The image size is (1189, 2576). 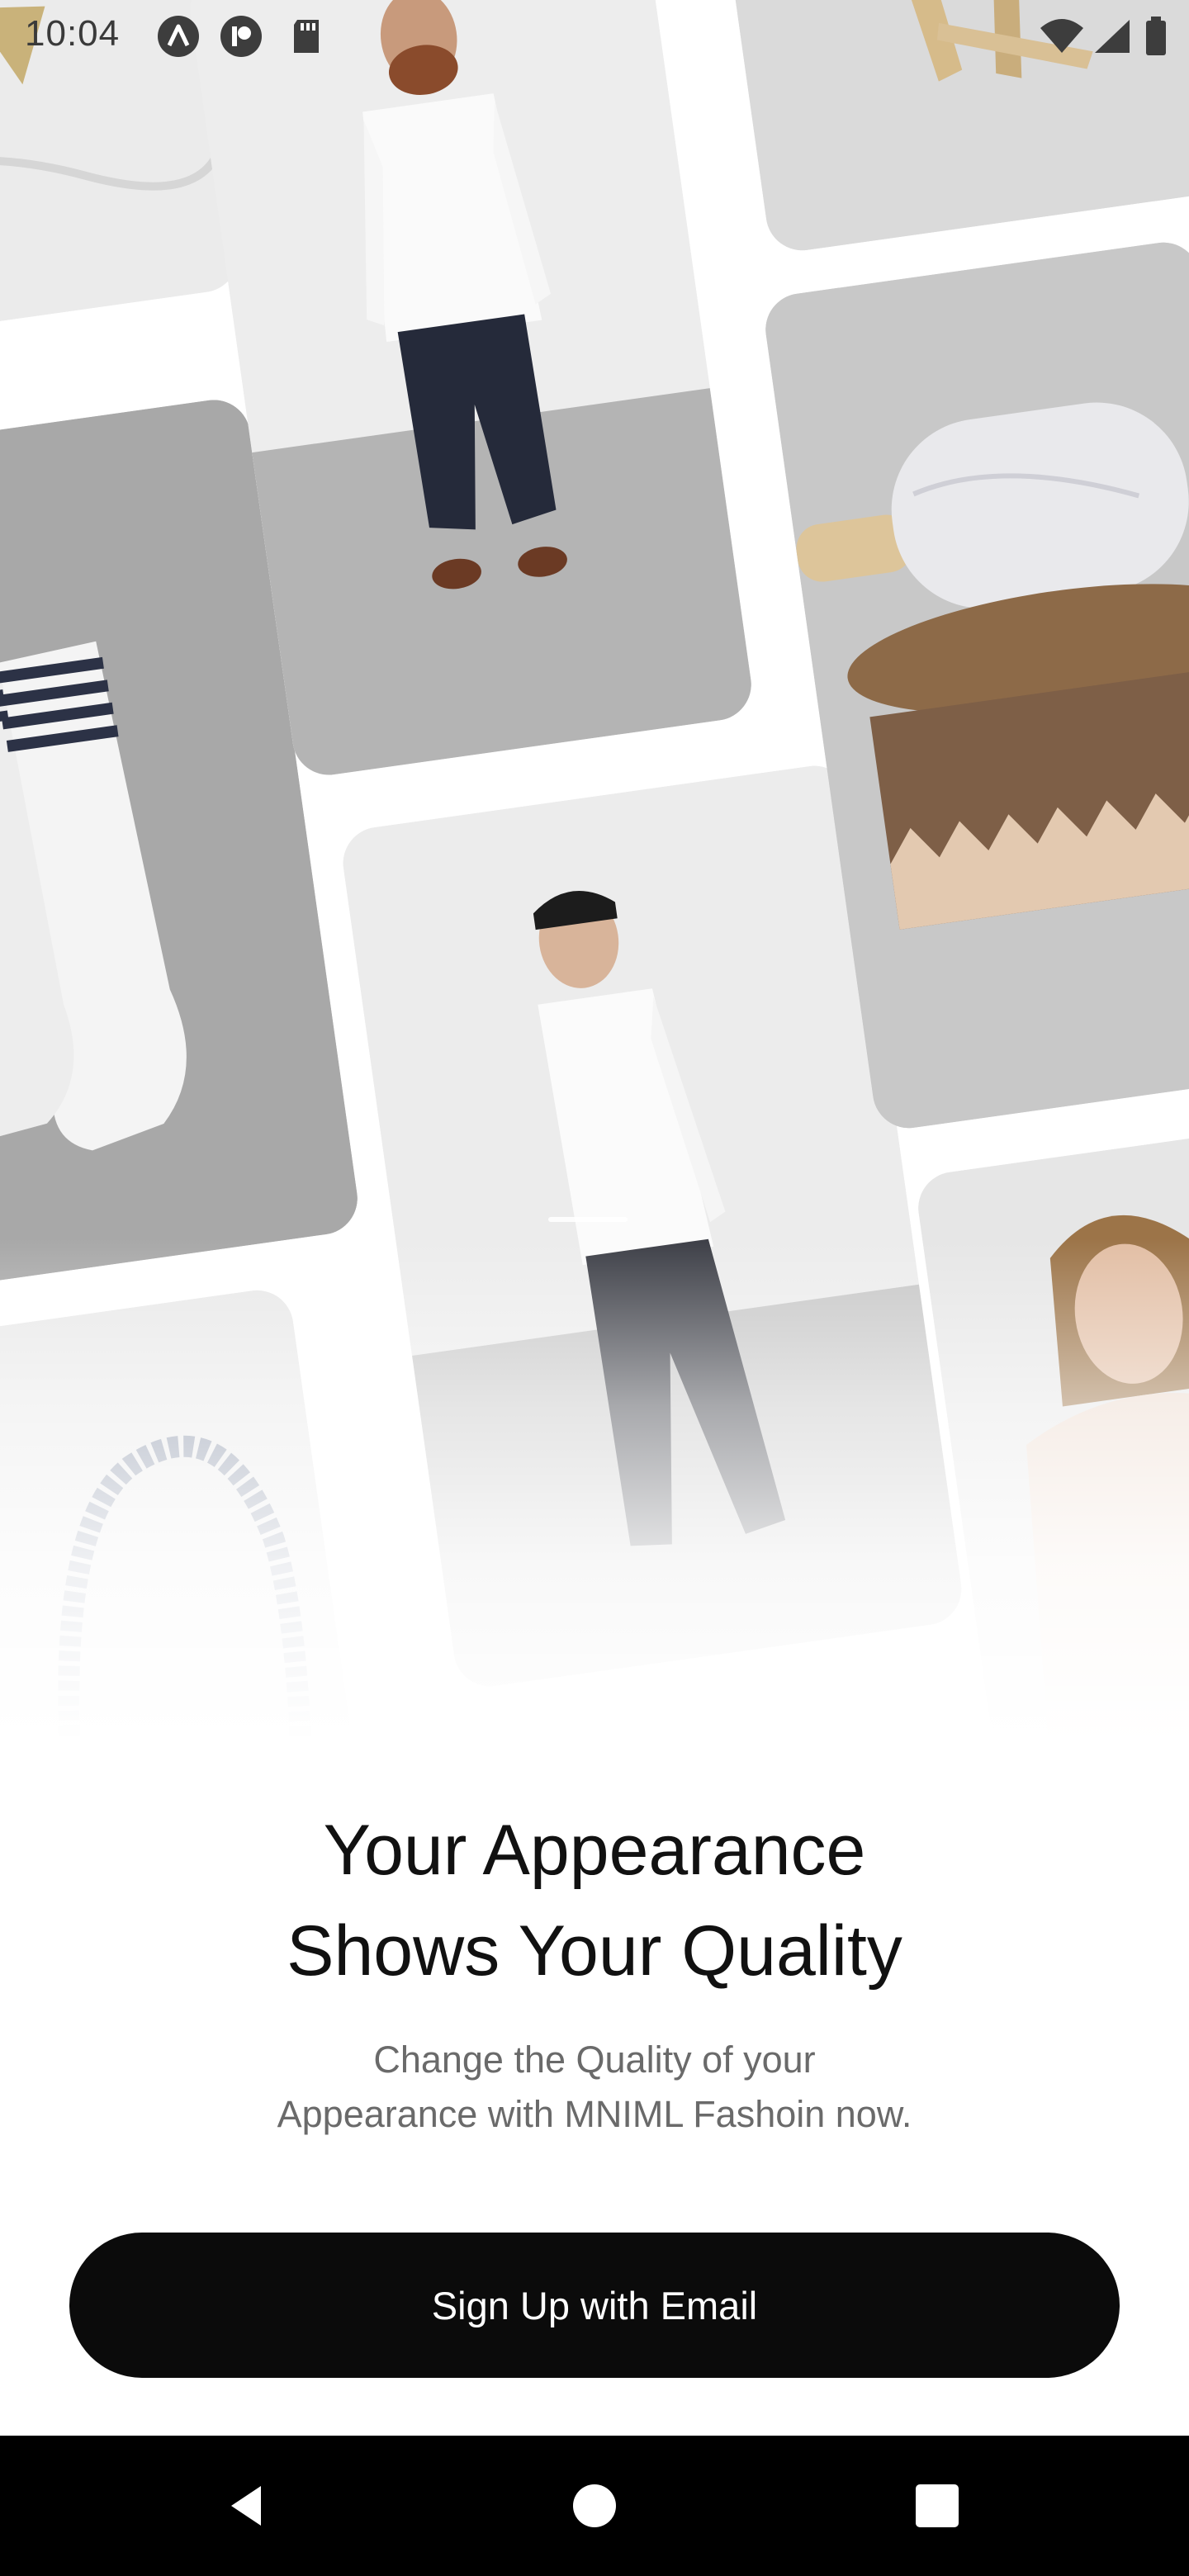 I want to click on headline: Your Appearance Shows Your Quality, so click(x=594, y=1900).